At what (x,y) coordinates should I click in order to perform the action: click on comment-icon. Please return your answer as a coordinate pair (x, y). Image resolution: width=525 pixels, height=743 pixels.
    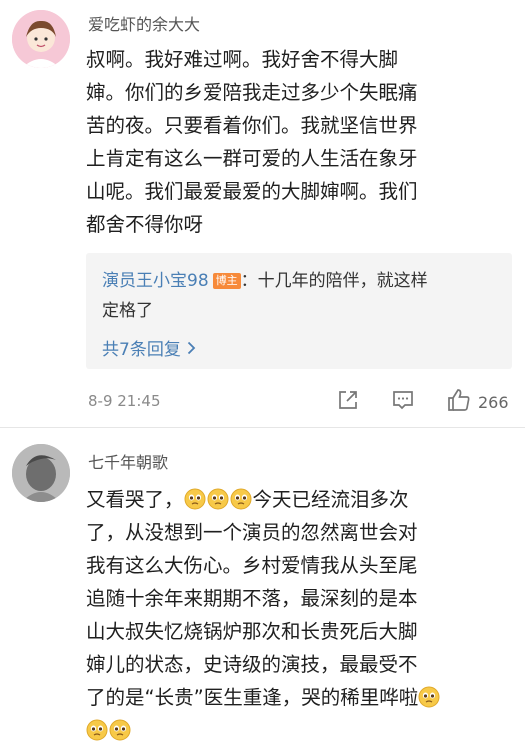
    Looking at the image, I should click on (403, 402).